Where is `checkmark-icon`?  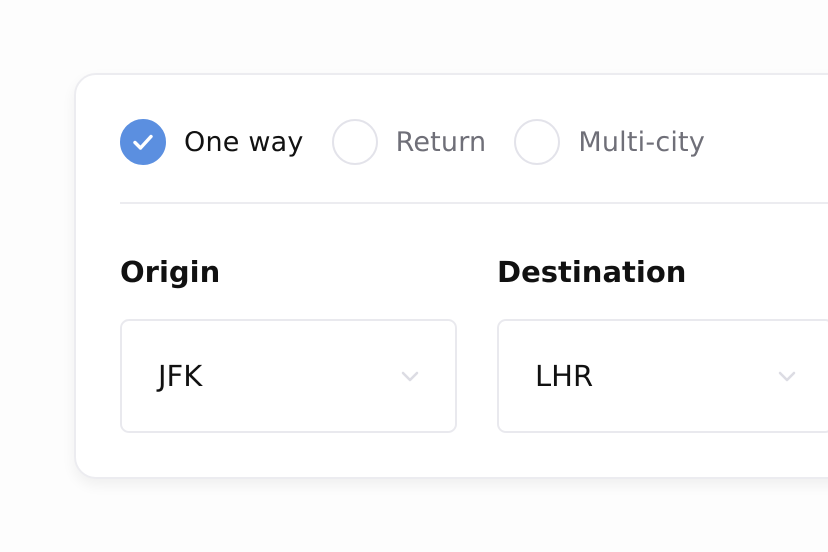
checkmark-icon is located at coordinates (143, 142).